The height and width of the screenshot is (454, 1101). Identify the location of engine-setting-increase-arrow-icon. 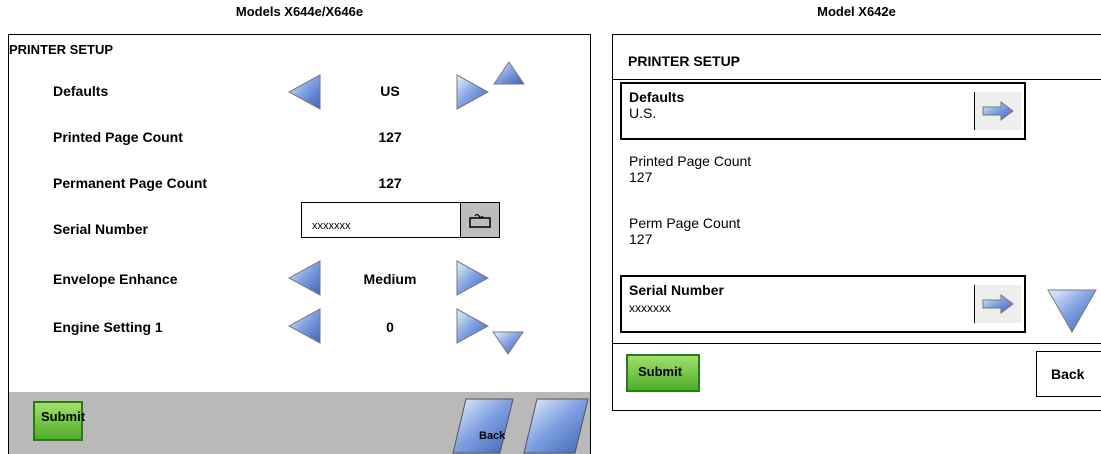
(472, 326).